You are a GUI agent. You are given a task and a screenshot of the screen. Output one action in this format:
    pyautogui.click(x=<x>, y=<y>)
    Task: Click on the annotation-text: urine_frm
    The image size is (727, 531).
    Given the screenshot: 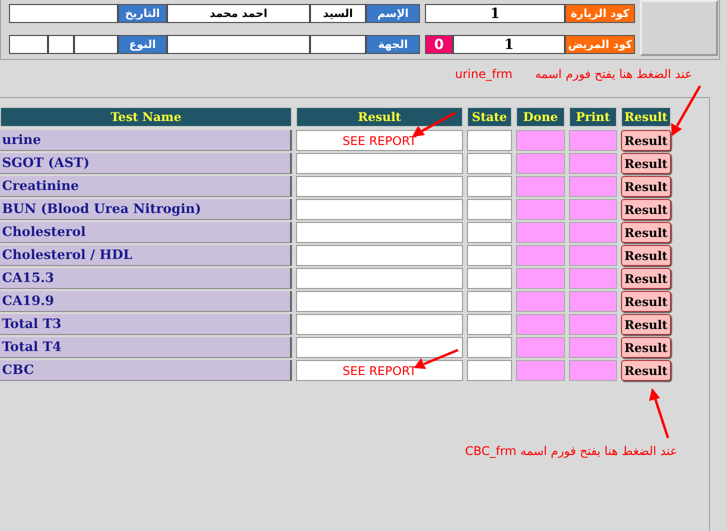 What is the action you would take?
    pyautogui.click(x=483, y=74)
    